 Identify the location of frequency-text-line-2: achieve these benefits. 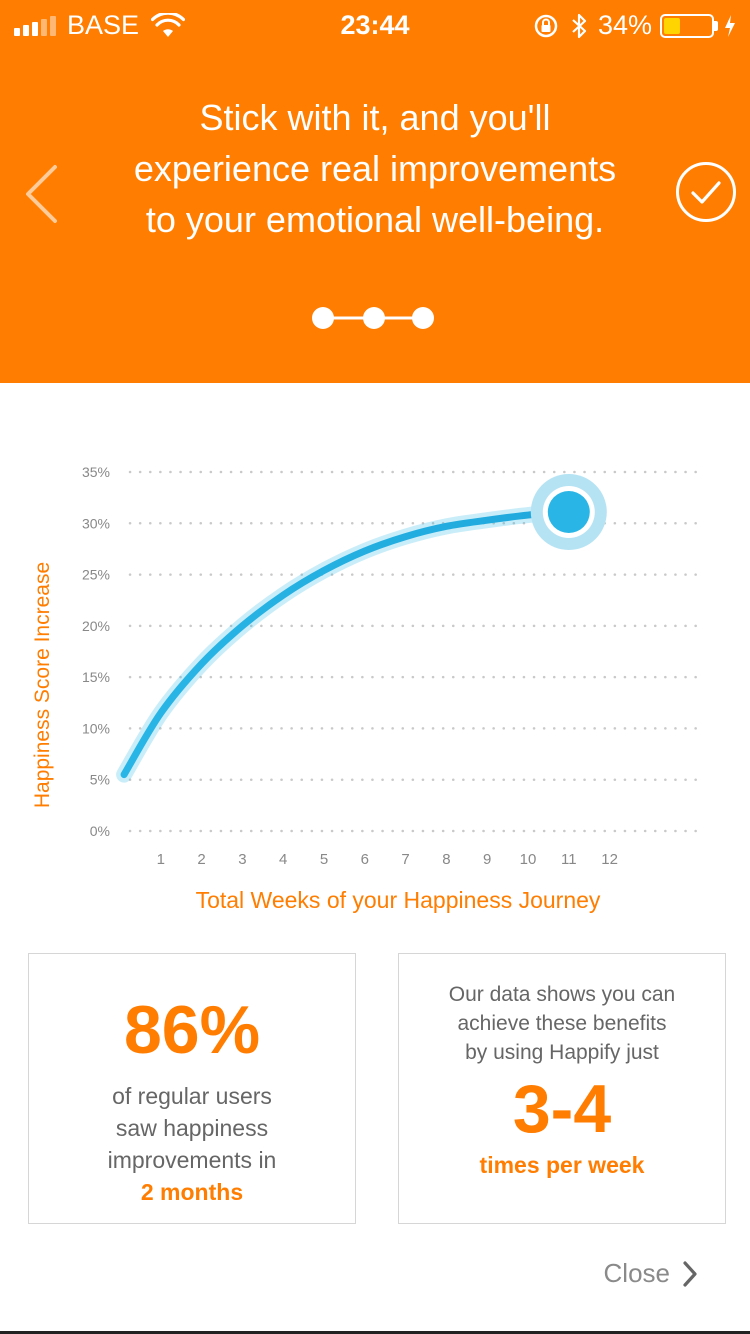
(562, 1023).